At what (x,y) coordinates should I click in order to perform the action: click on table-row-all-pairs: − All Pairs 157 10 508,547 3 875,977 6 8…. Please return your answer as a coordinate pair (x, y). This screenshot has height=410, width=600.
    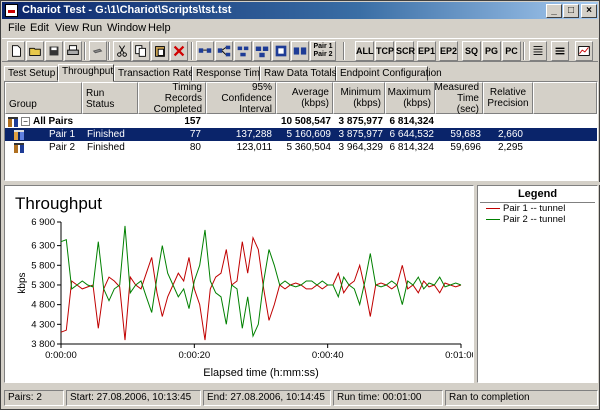
    Looking at the image, I should click on (301, 121).